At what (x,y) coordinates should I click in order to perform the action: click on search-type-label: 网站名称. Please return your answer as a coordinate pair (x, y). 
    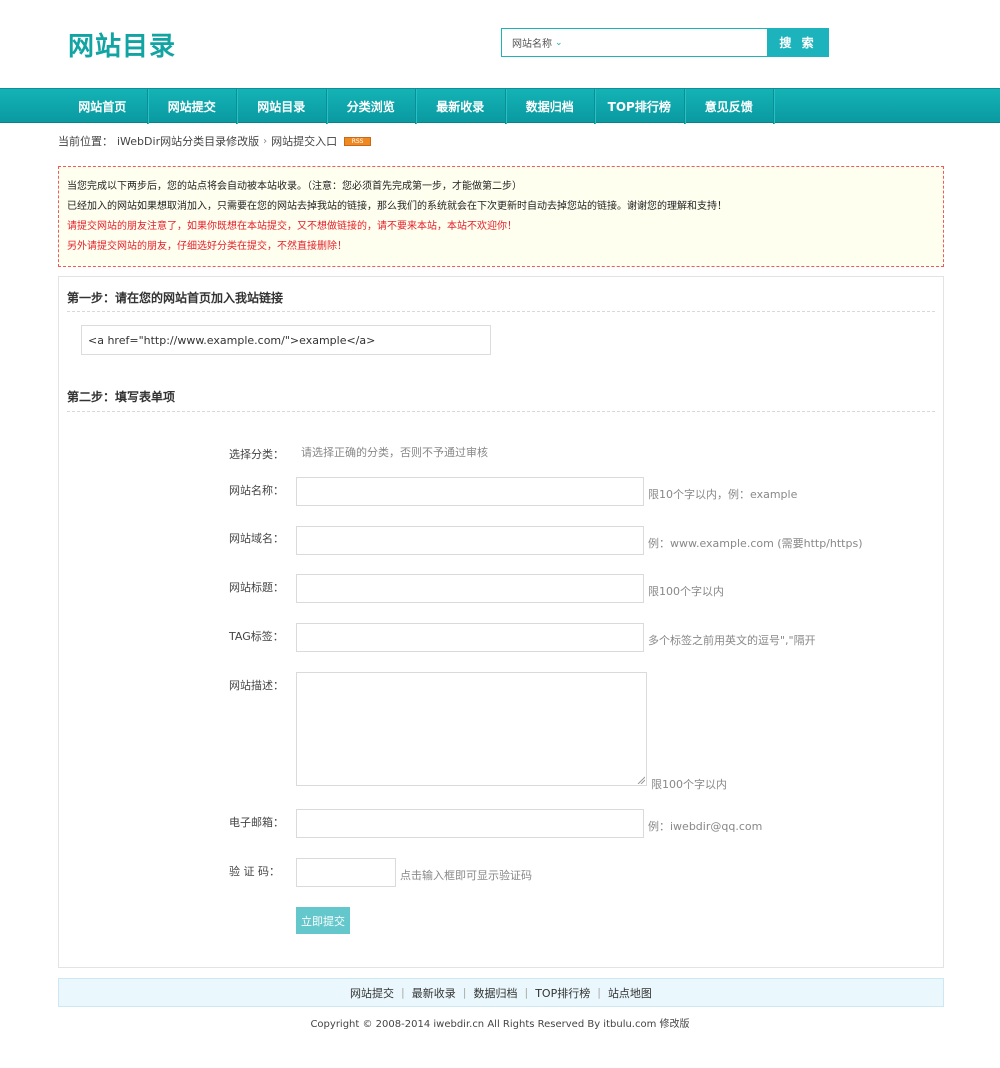
    Looking at the image, I should click on (532, 44).